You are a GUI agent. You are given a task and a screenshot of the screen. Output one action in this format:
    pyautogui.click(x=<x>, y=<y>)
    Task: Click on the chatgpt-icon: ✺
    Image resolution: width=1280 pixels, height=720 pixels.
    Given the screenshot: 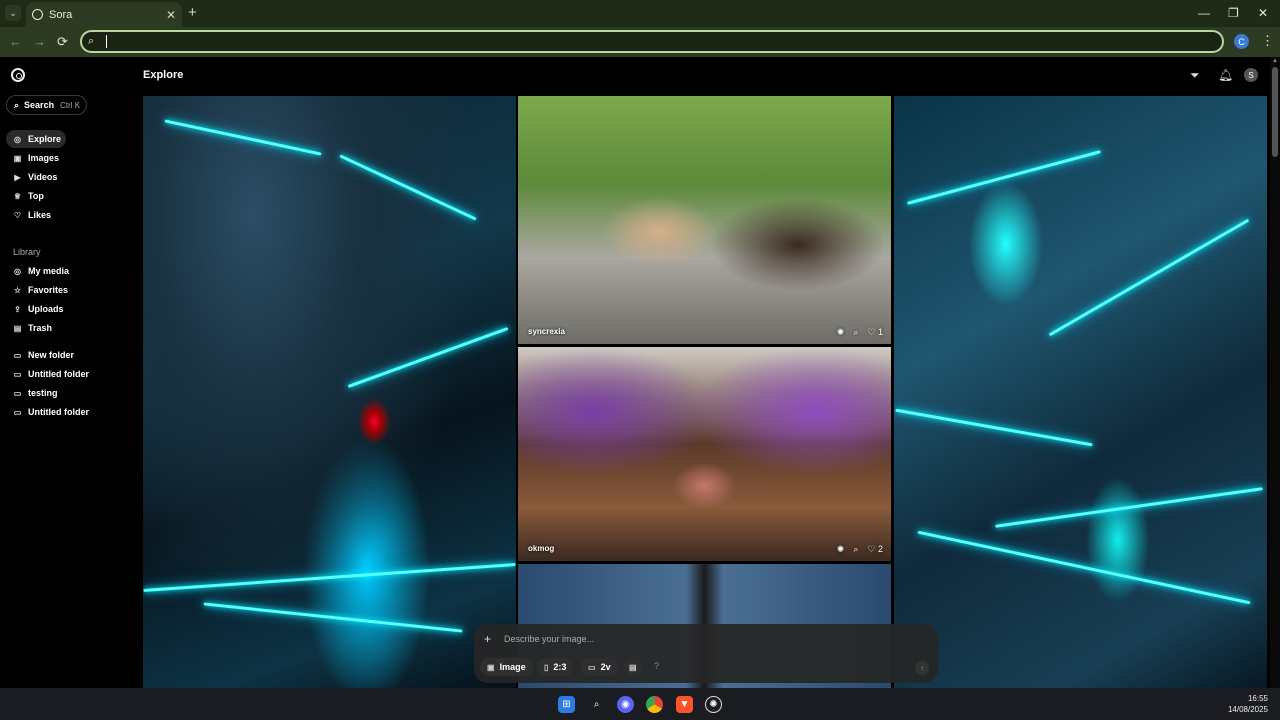 What is the action you would take?
    pyautogui.click(x=713, y=704)
    